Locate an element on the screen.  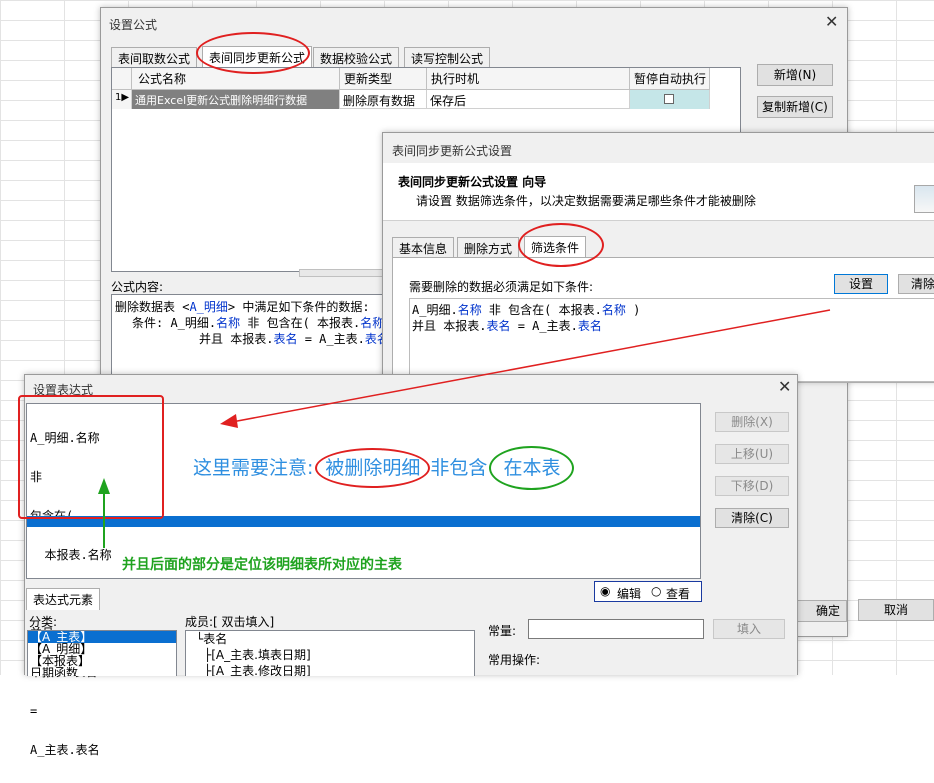
red-arrowhead is located at coordinates (229, 421).